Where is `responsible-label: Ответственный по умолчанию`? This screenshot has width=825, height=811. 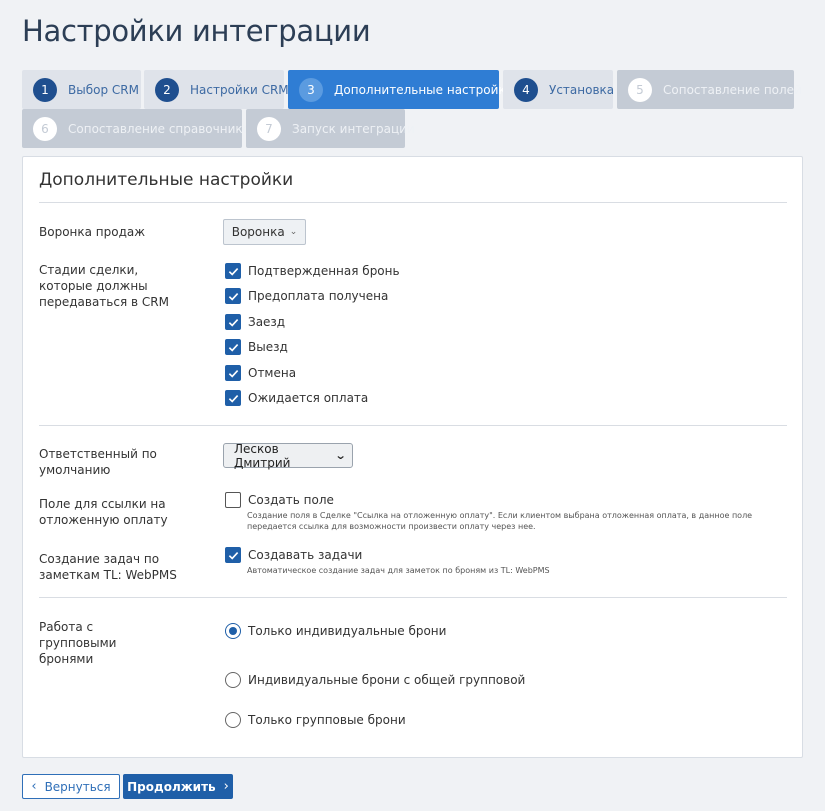 responsible-label: Ответственный по умолчанию is located at coordinates (98, 462).